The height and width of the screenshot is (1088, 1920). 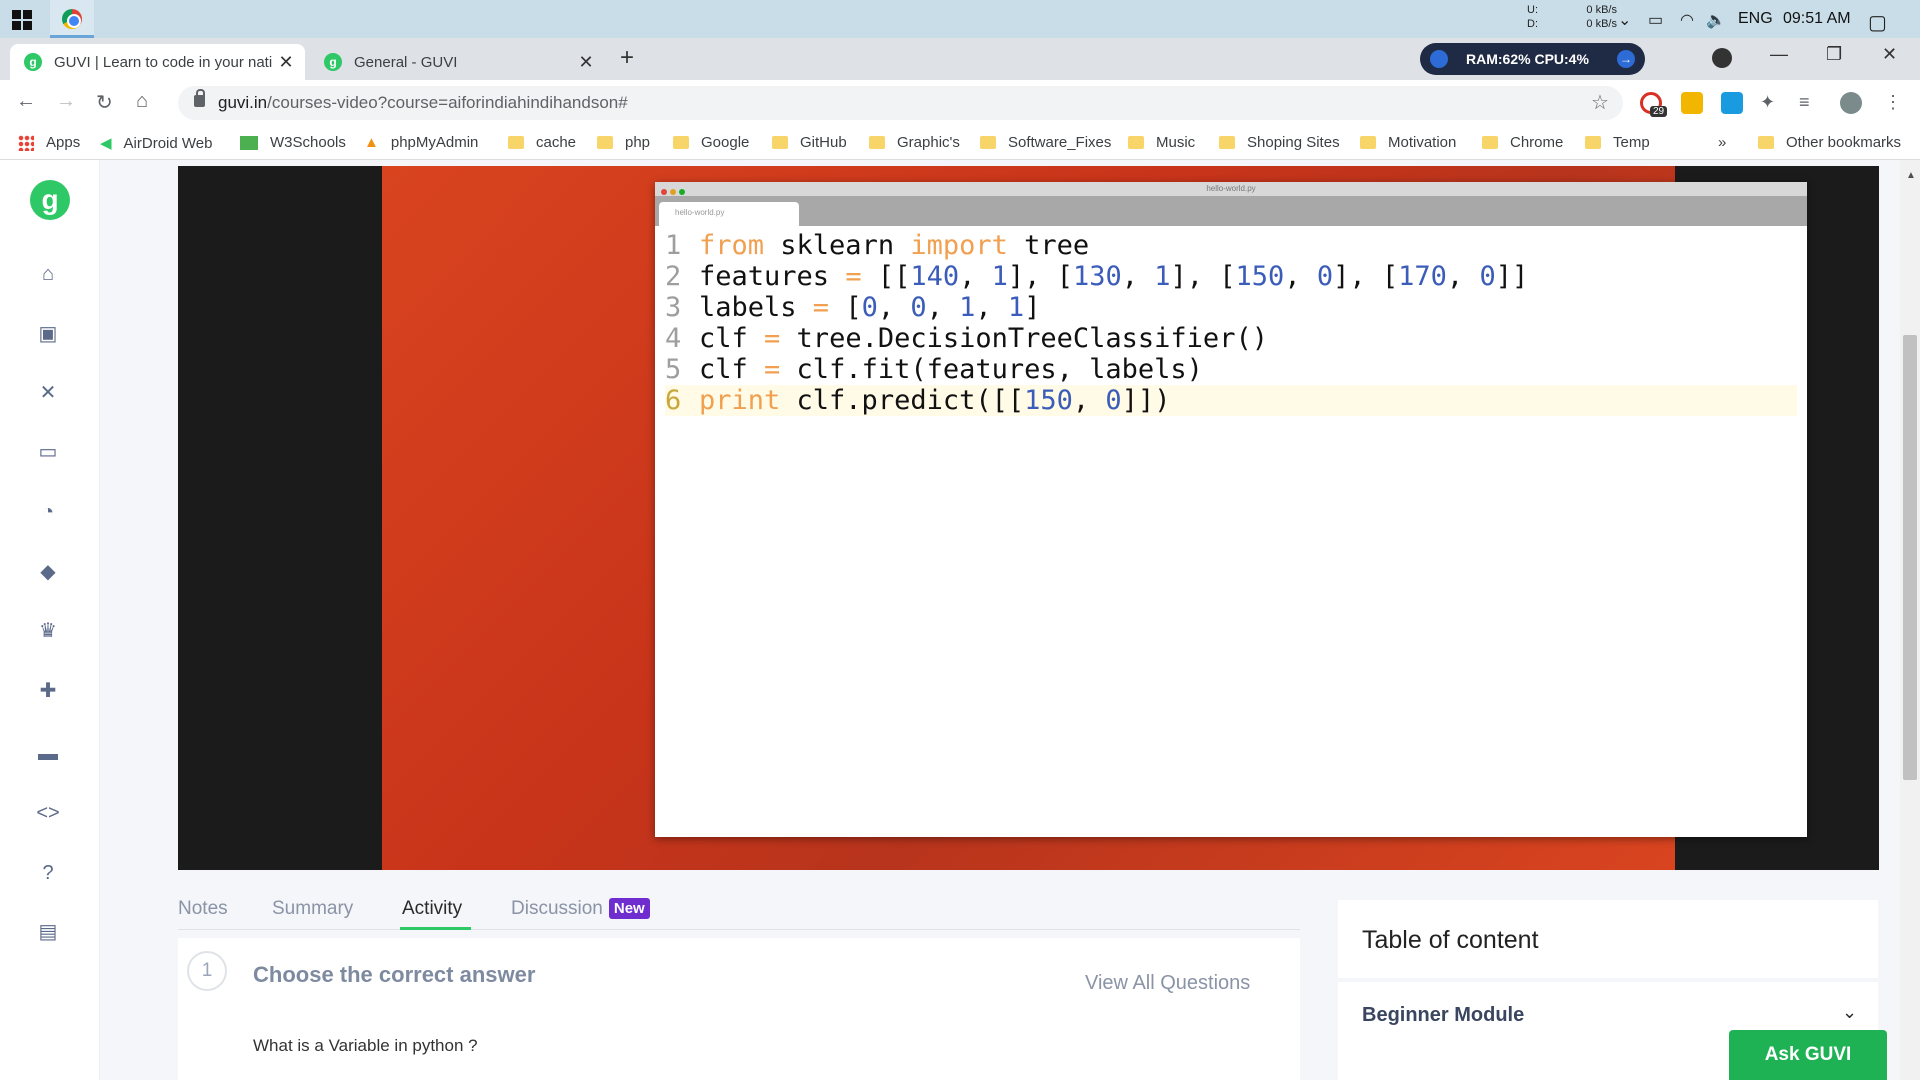 What do you see at coordinates (406, 62) in the screenshot?
I see `tab-title: General - GUVI` at bounding box center [406, 62].